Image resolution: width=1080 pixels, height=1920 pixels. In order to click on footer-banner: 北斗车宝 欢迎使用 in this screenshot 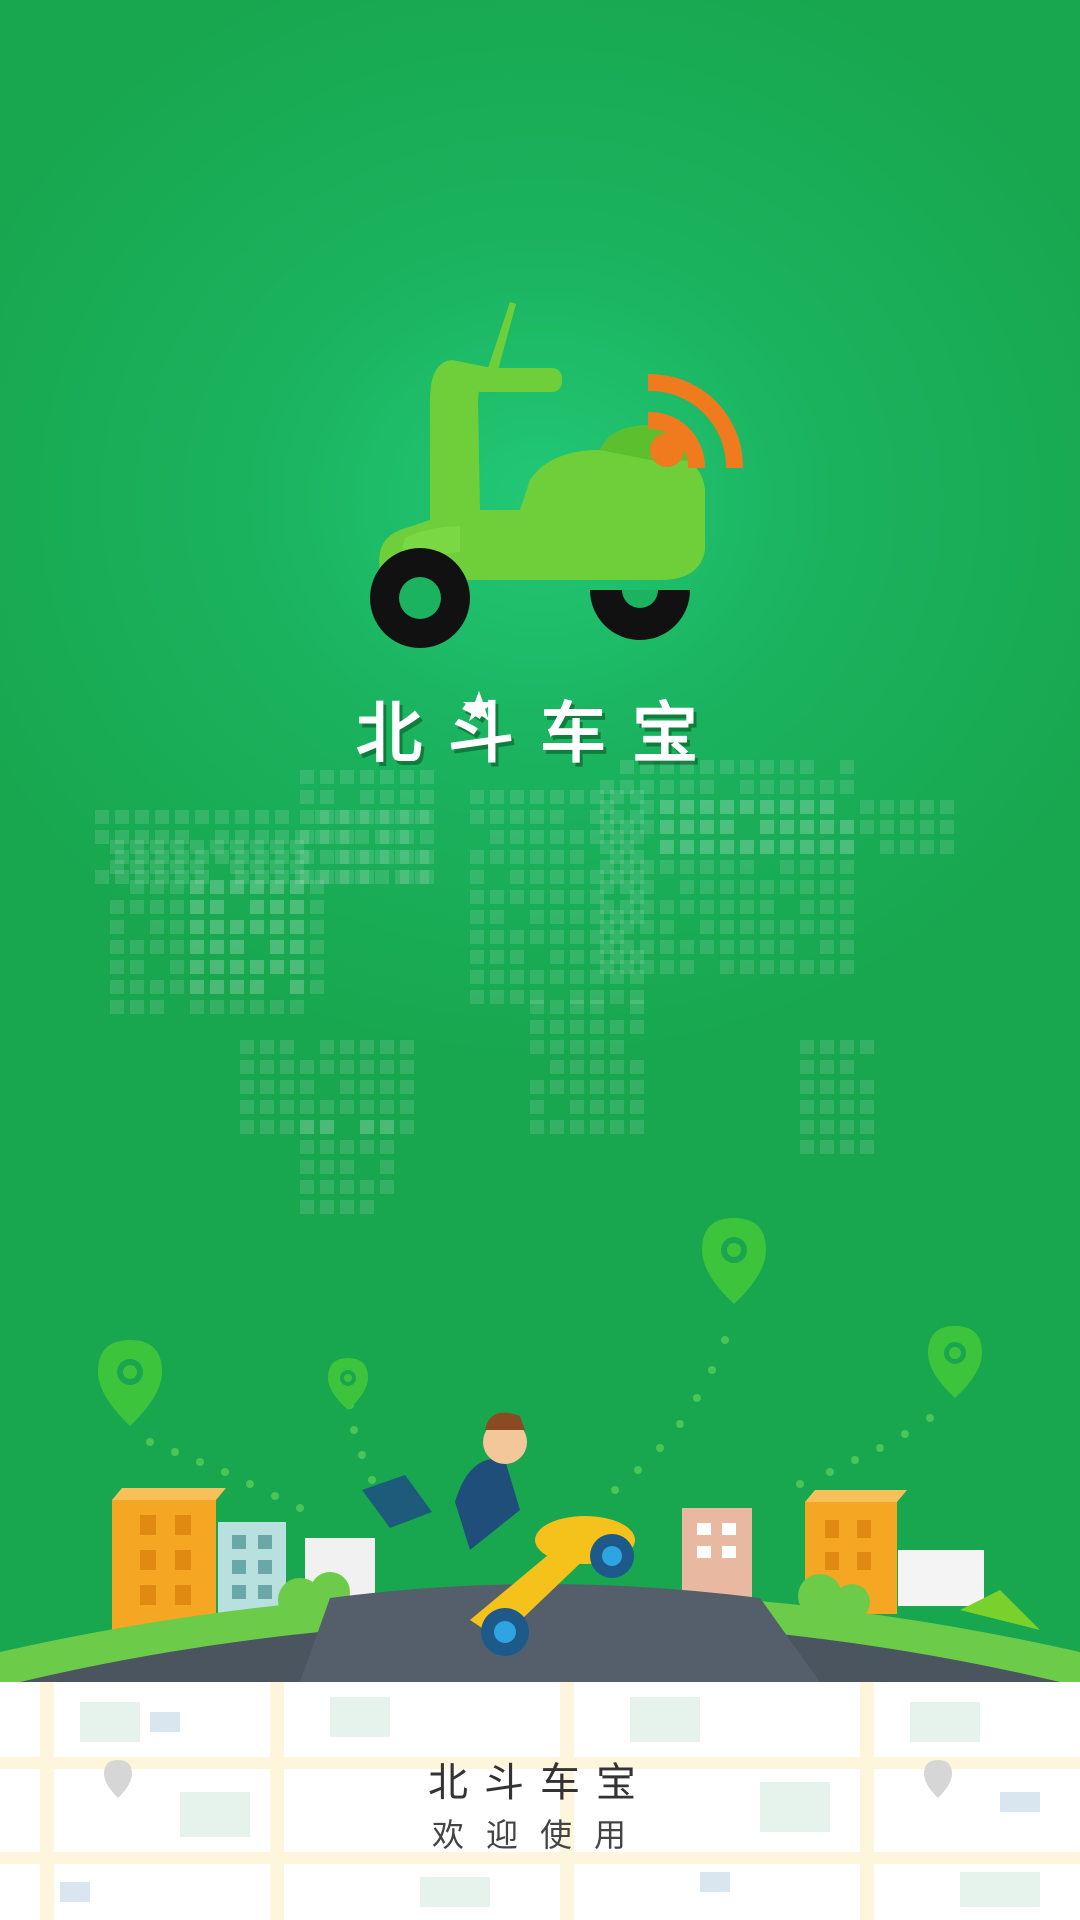, I will do `click(540, 1801)`.